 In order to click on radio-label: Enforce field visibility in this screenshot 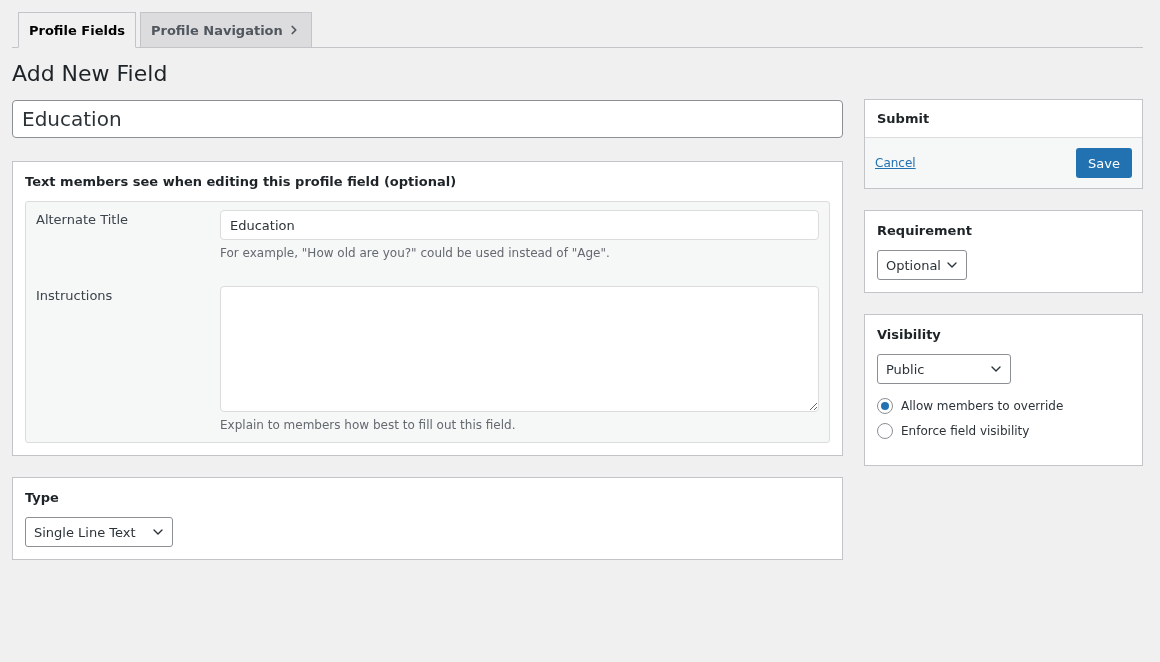, I will do `click(965, 431)`.